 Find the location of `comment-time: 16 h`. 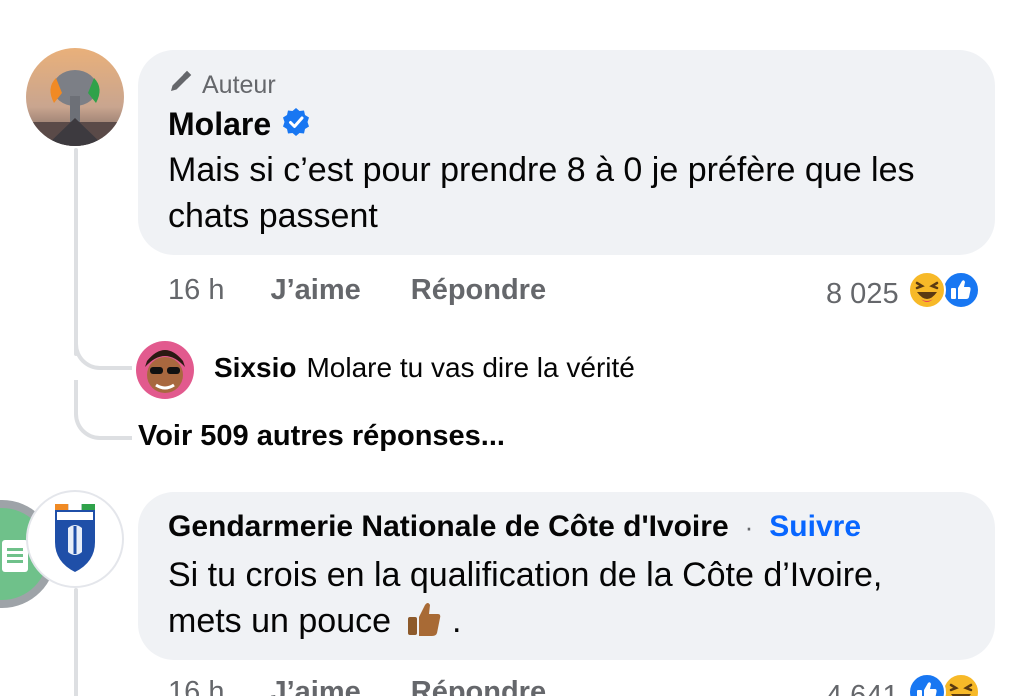

comment-time: 16 h is located at coordinates (196, 290).